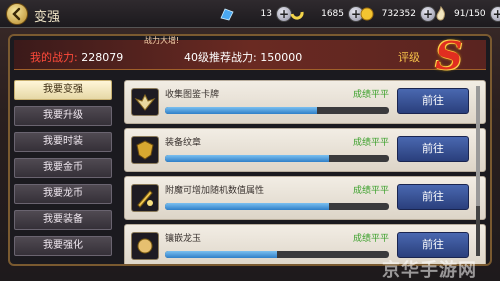  I want to click on resource-stamina: 91/150 +, so click(466, 14).